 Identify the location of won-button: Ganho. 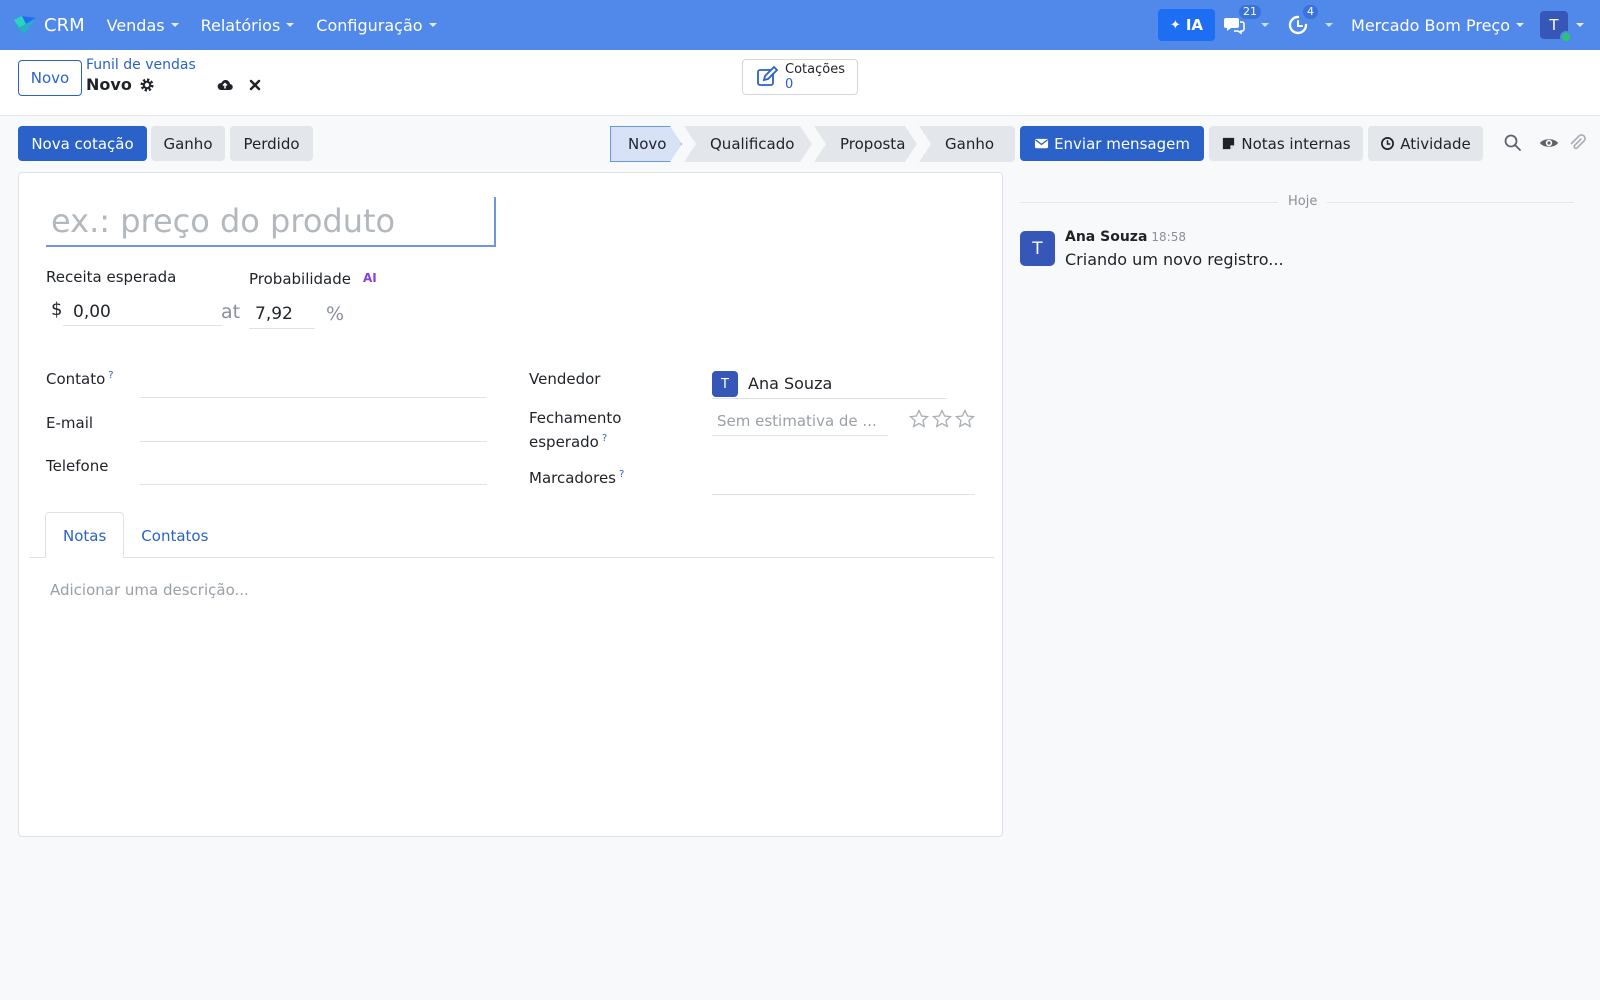
(188, 143).